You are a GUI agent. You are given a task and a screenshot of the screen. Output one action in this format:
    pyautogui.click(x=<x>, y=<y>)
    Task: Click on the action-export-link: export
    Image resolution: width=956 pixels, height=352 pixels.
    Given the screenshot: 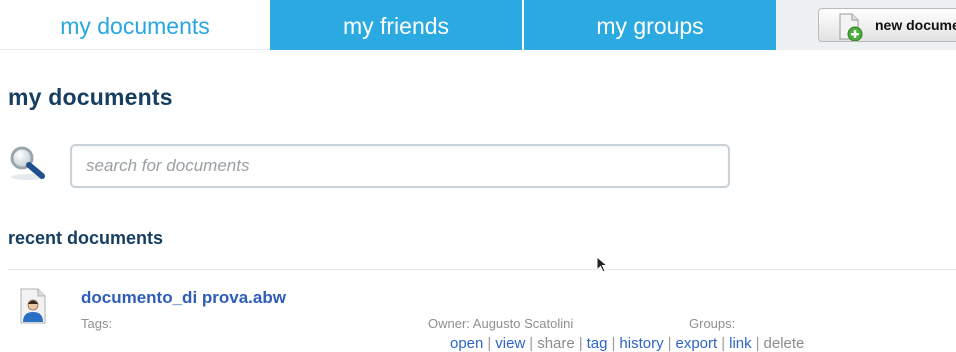 What is the action you would take?
    pyautogui.click(x=697, y=343)
    